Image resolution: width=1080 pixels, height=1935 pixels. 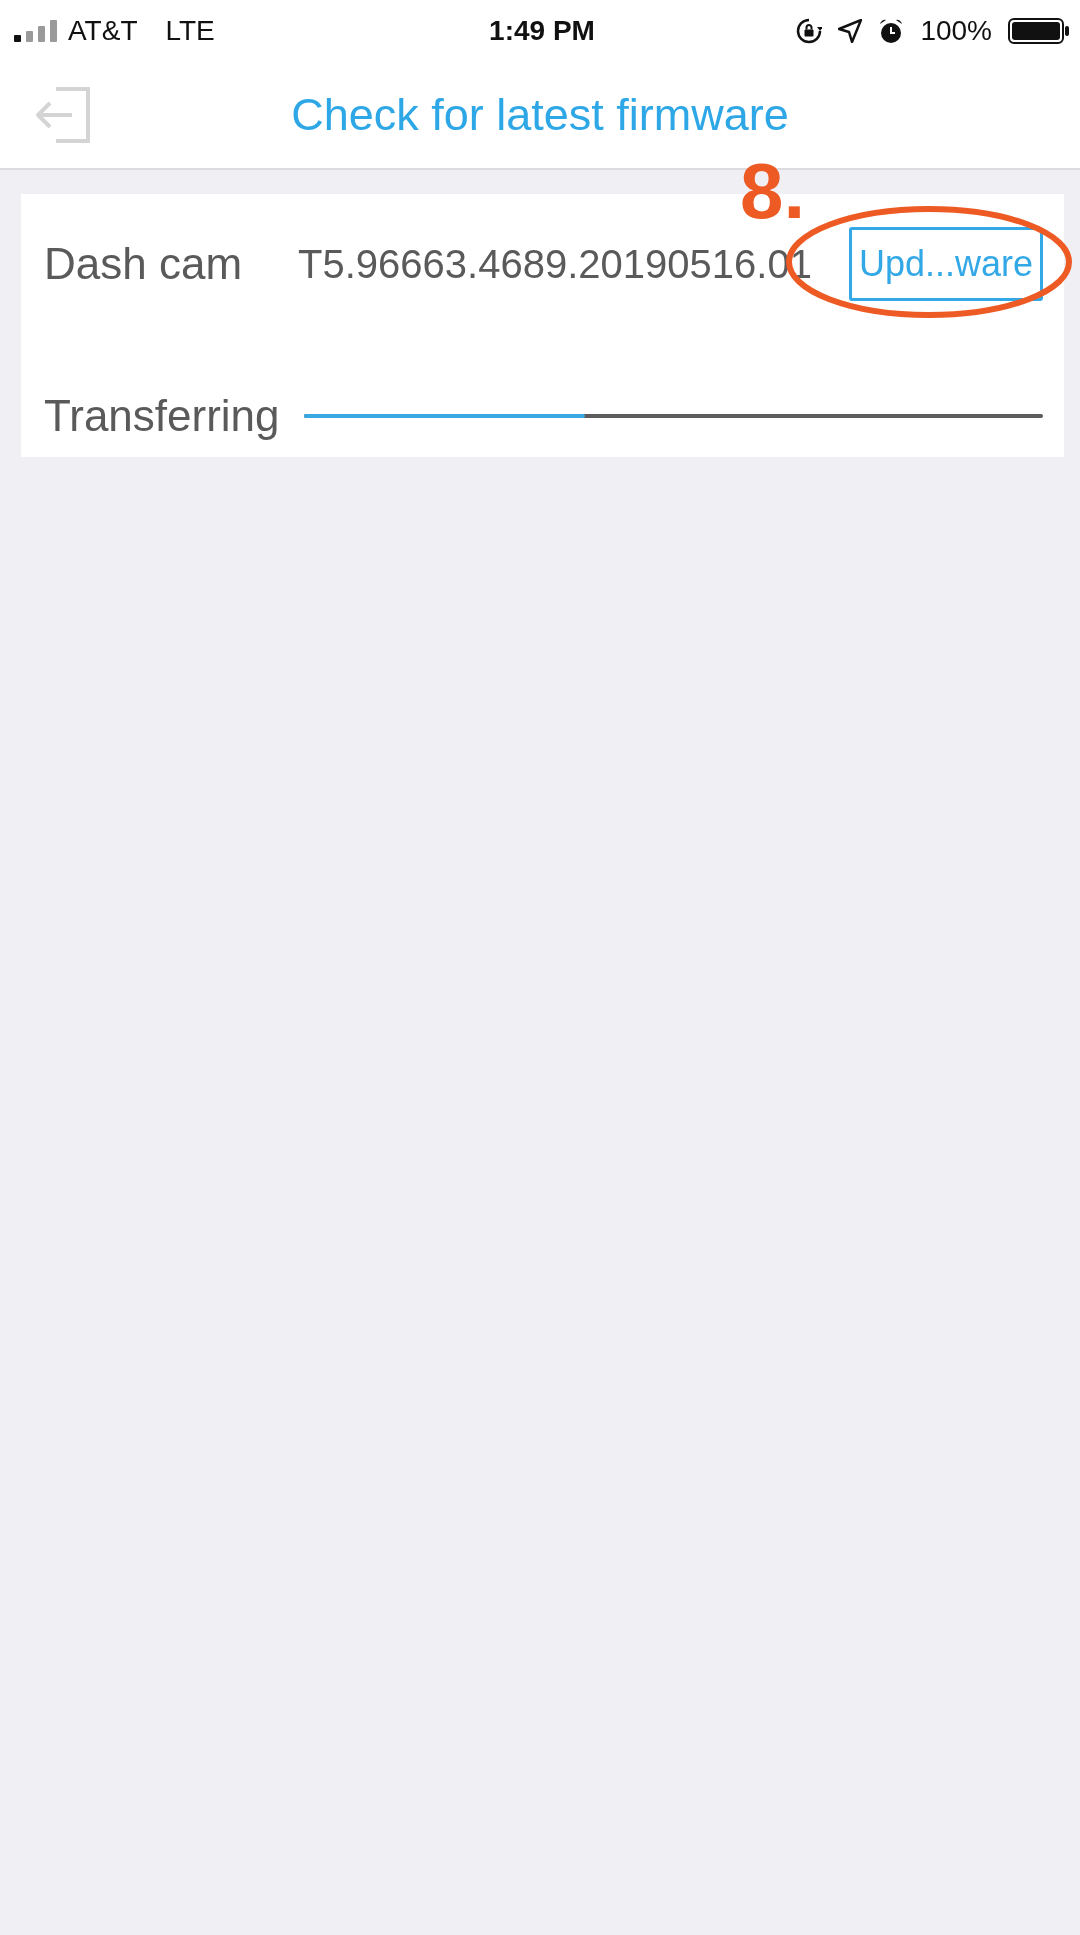 I want to click on network-type: LTE, so click(x=190, y=31).